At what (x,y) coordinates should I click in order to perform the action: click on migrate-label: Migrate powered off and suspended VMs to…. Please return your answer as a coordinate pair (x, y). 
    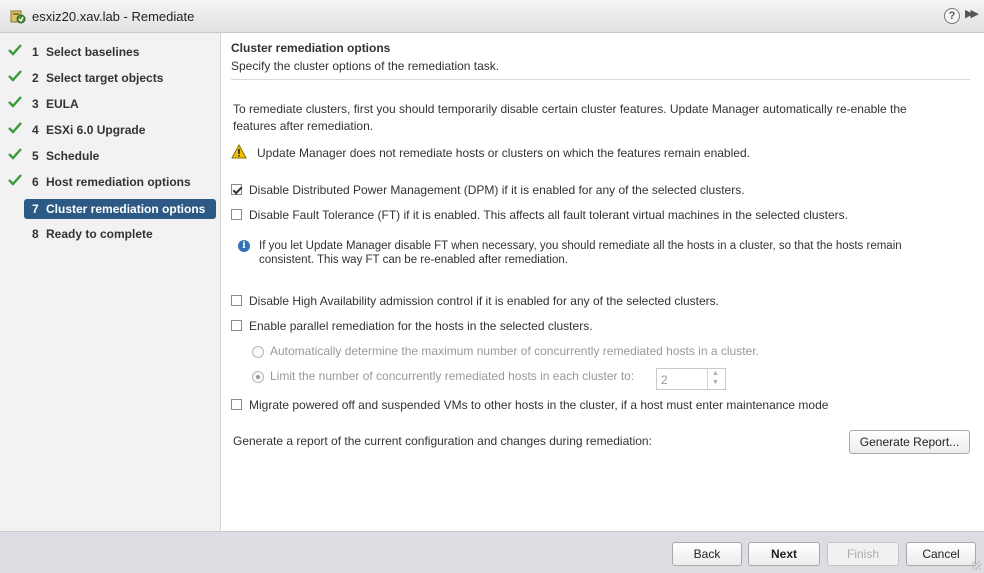
    Looking at the image, I should click on (538, 405).